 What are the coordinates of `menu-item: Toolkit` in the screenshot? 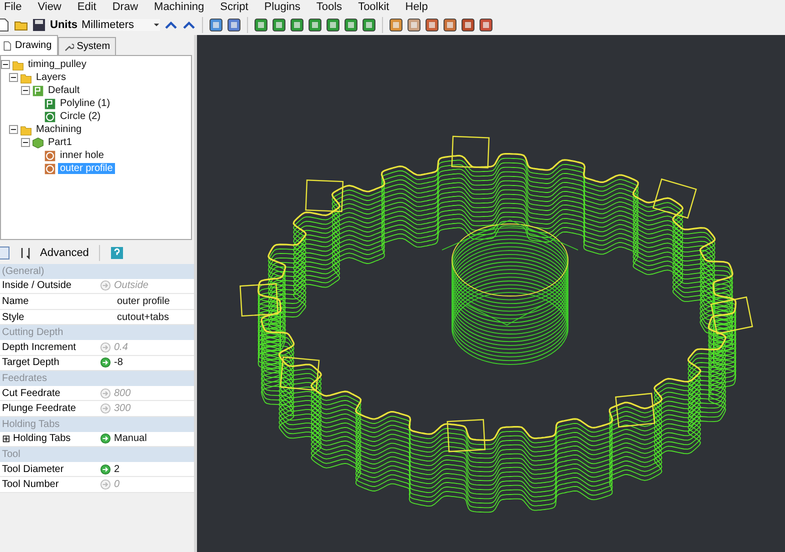 It's located at (374, 7).